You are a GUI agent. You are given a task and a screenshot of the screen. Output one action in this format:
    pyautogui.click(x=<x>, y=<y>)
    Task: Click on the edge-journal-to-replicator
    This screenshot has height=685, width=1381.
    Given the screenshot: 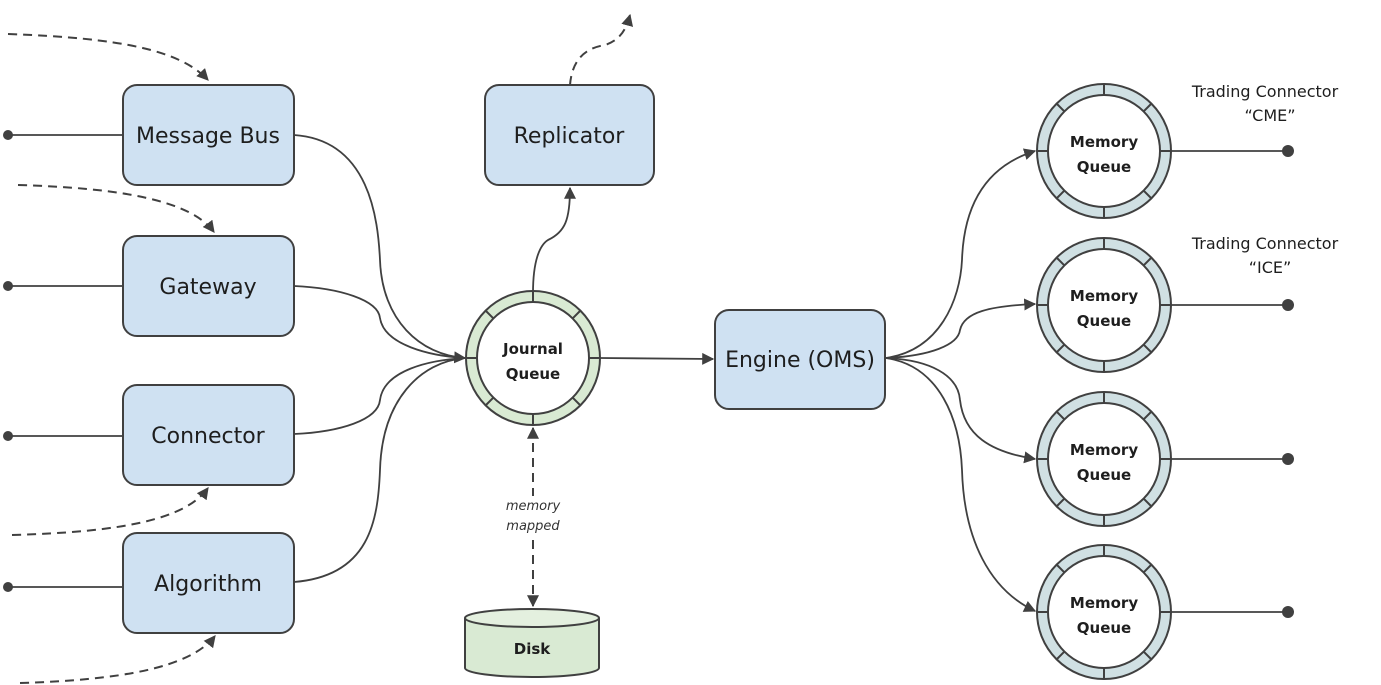 What is the action you would take?
    pyautogui.click(x=554, y=240)
    